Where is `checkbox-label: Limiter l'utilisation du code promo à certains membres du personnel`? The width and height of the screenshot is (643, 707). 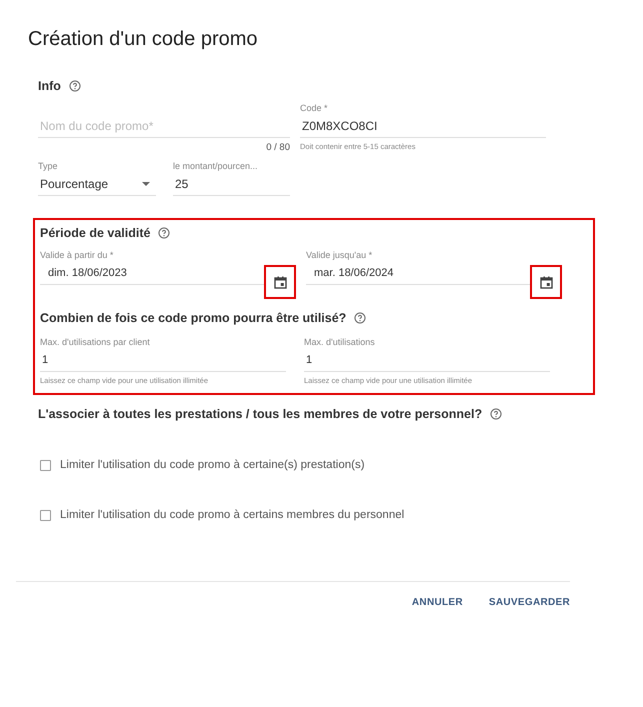 checkbox-label: Limiter l'utilisation du code promo à certains membres du personnel is located at coordinates (232, 515).